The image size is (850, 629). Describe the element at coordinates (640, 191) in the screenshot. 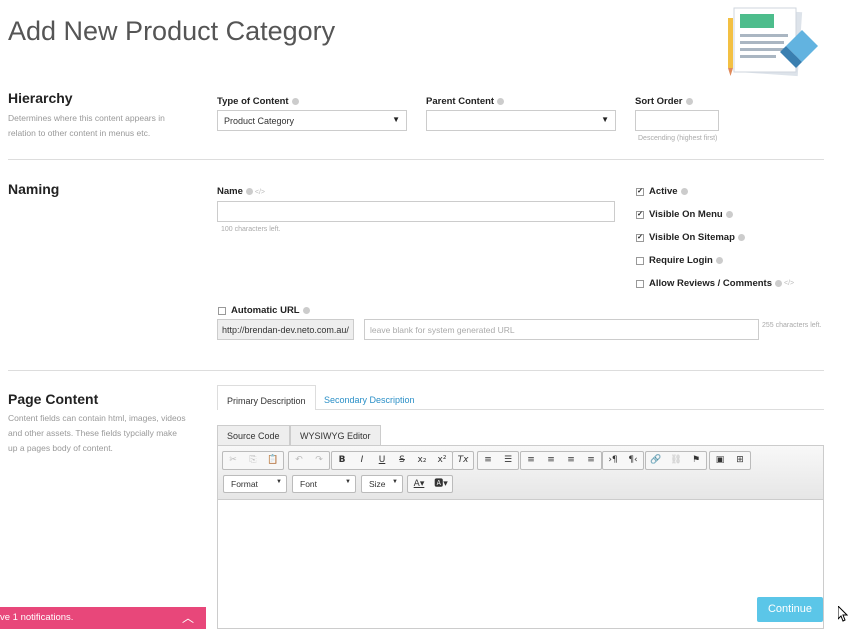

I see `active-checkbox: ✓` at that location.